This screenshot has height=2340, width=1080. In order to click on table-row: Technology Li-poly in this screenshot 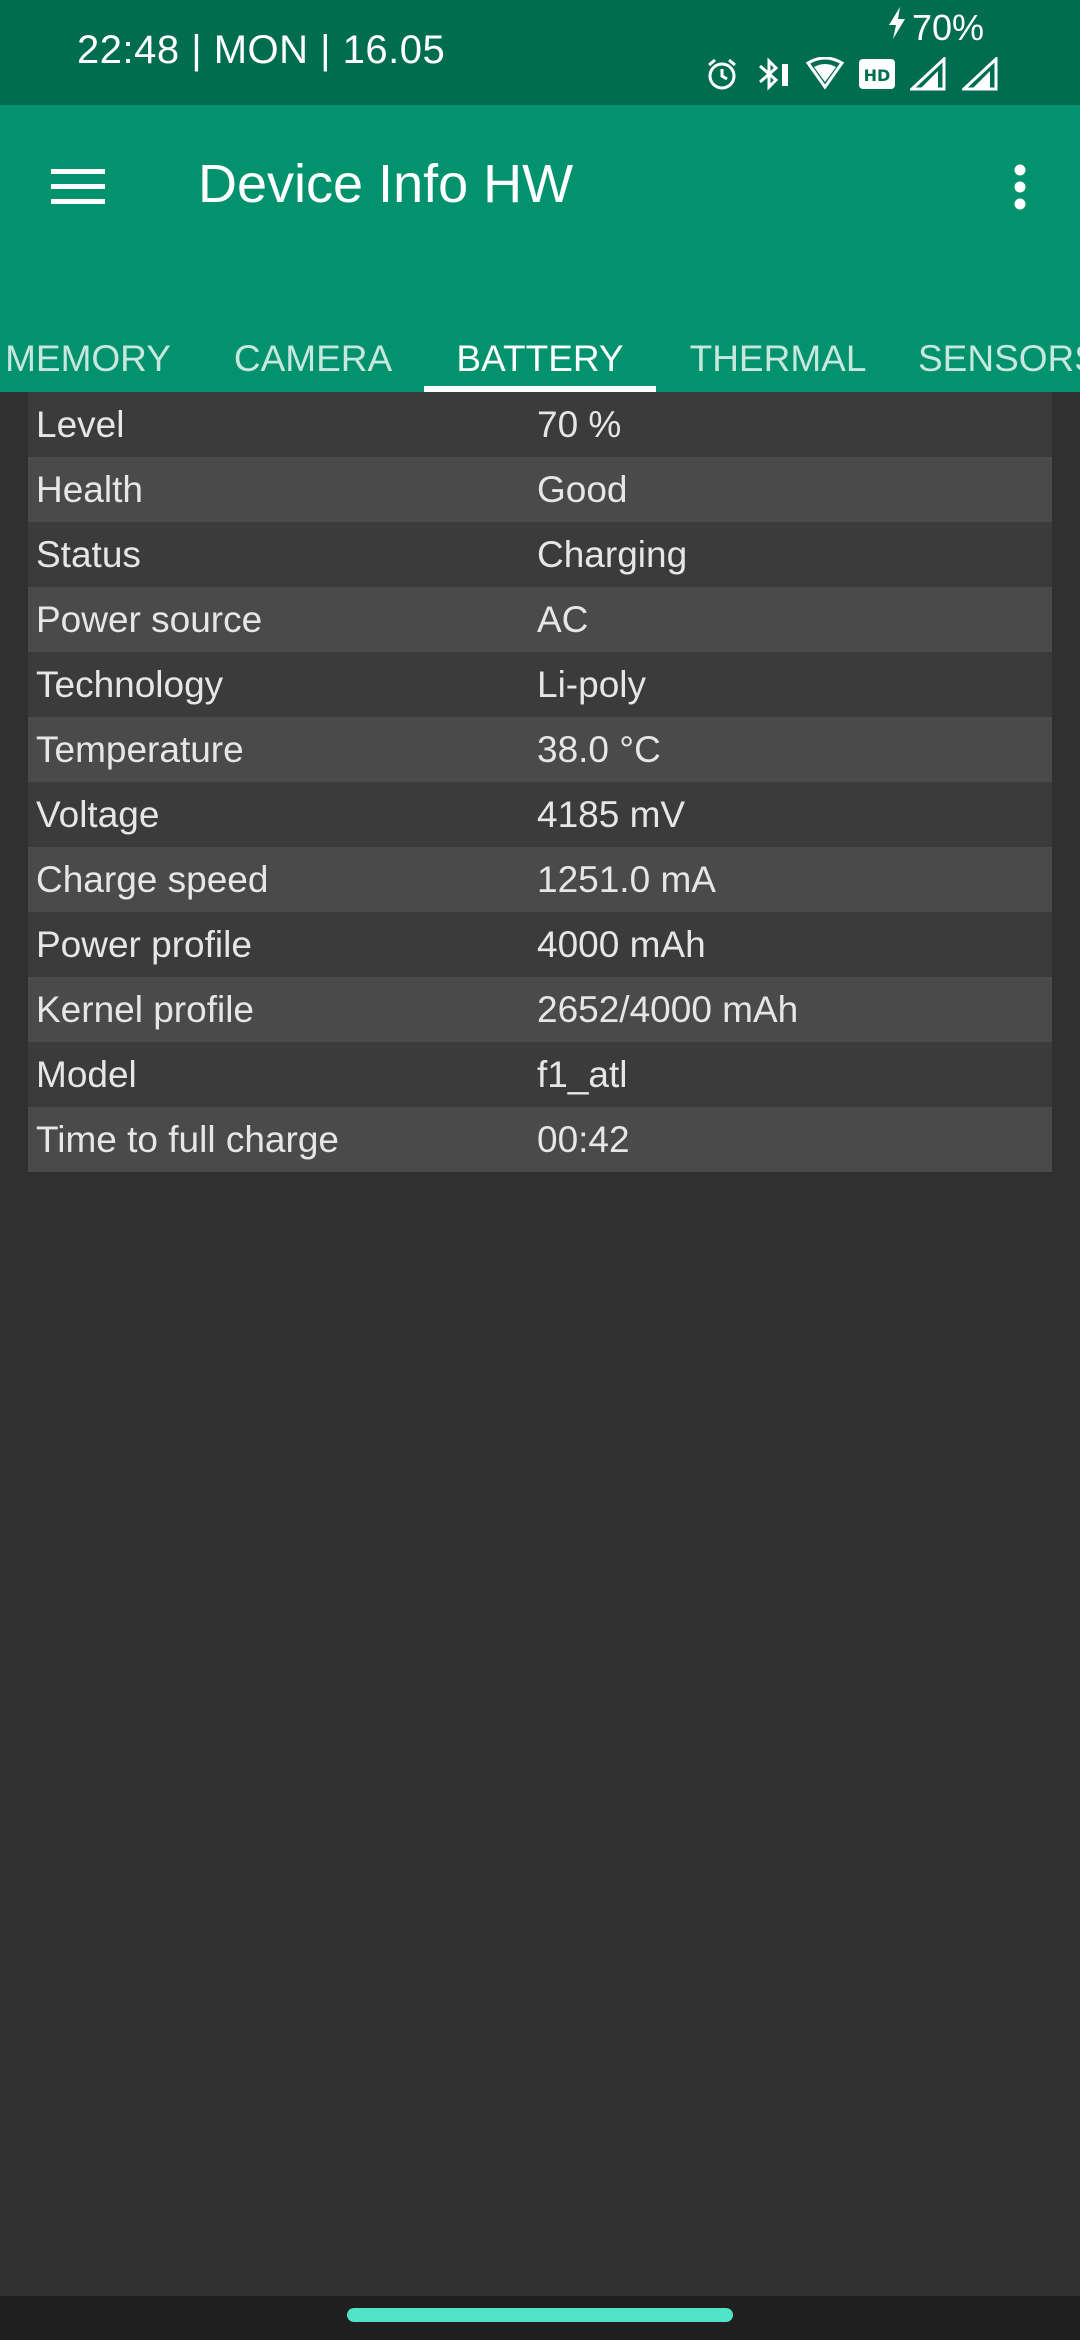, I will do `click(540, 684)`.